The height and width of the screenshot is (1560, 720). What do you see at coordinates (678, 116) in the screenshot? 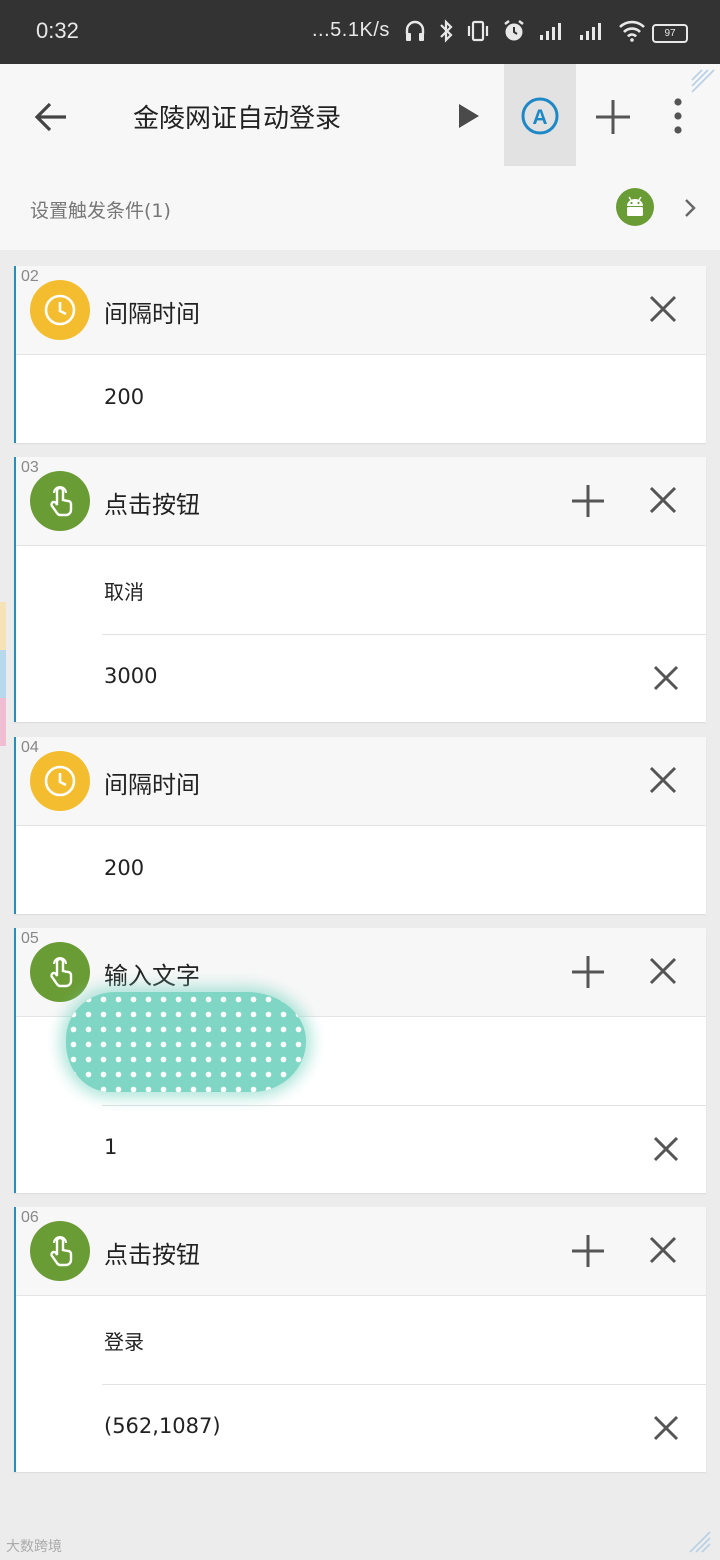
I see `more-options-icon` at bounding box center [678, 116].